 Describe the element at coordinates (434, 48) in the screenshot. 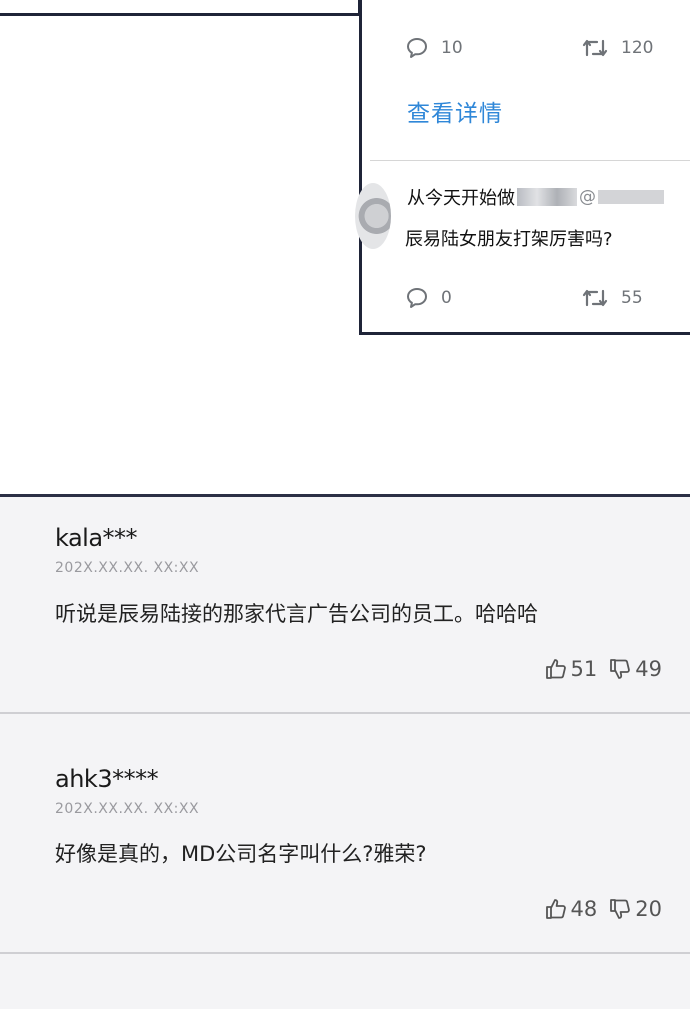

I see `reply-stat: 10` at that location.